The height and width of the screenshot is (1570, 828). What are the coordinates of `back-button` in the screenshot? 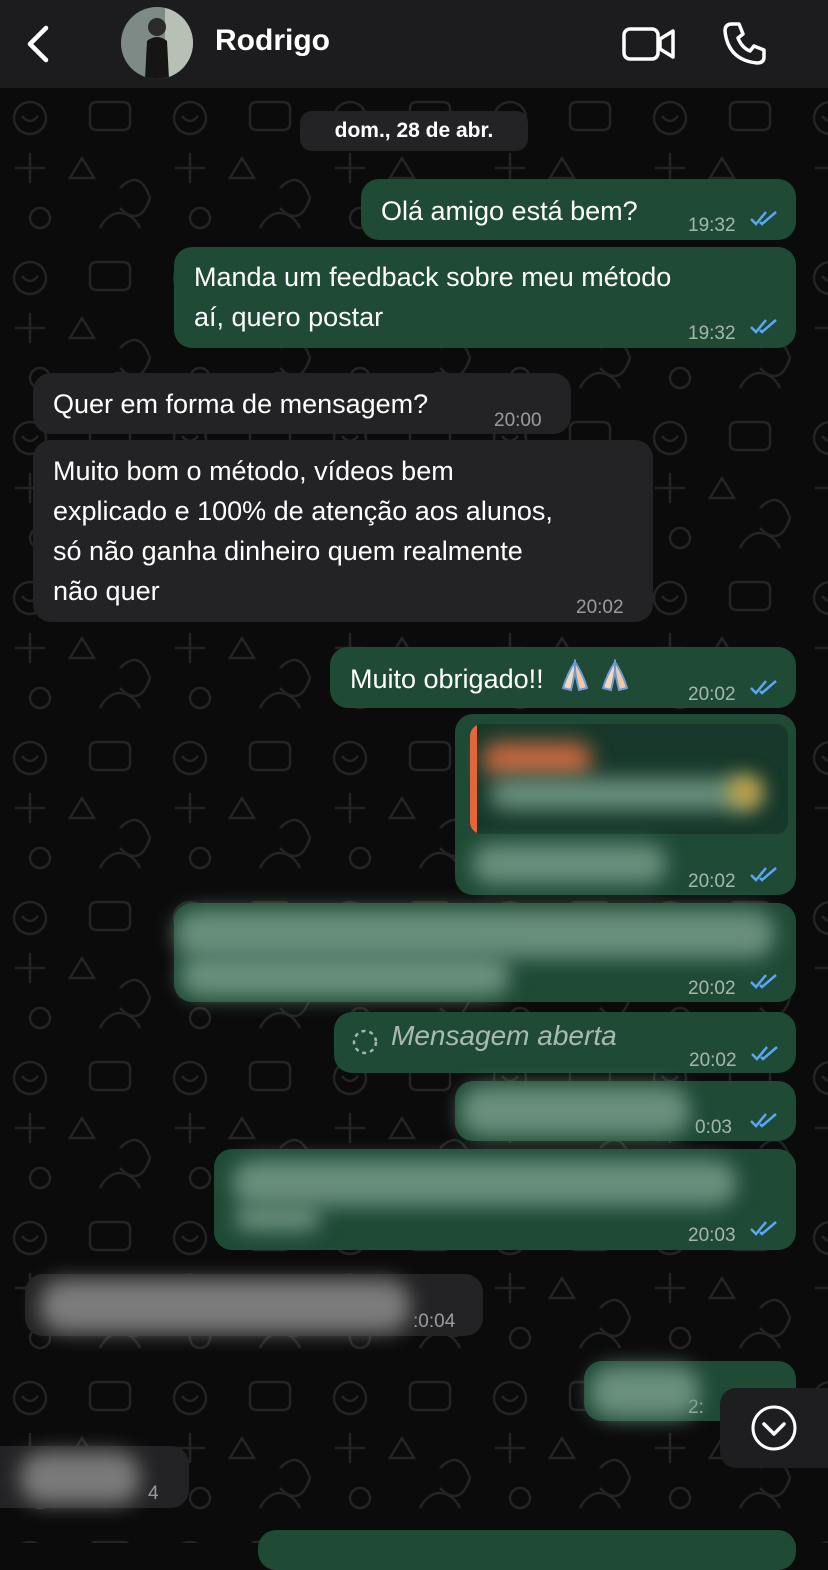 It's located at (40, 44).